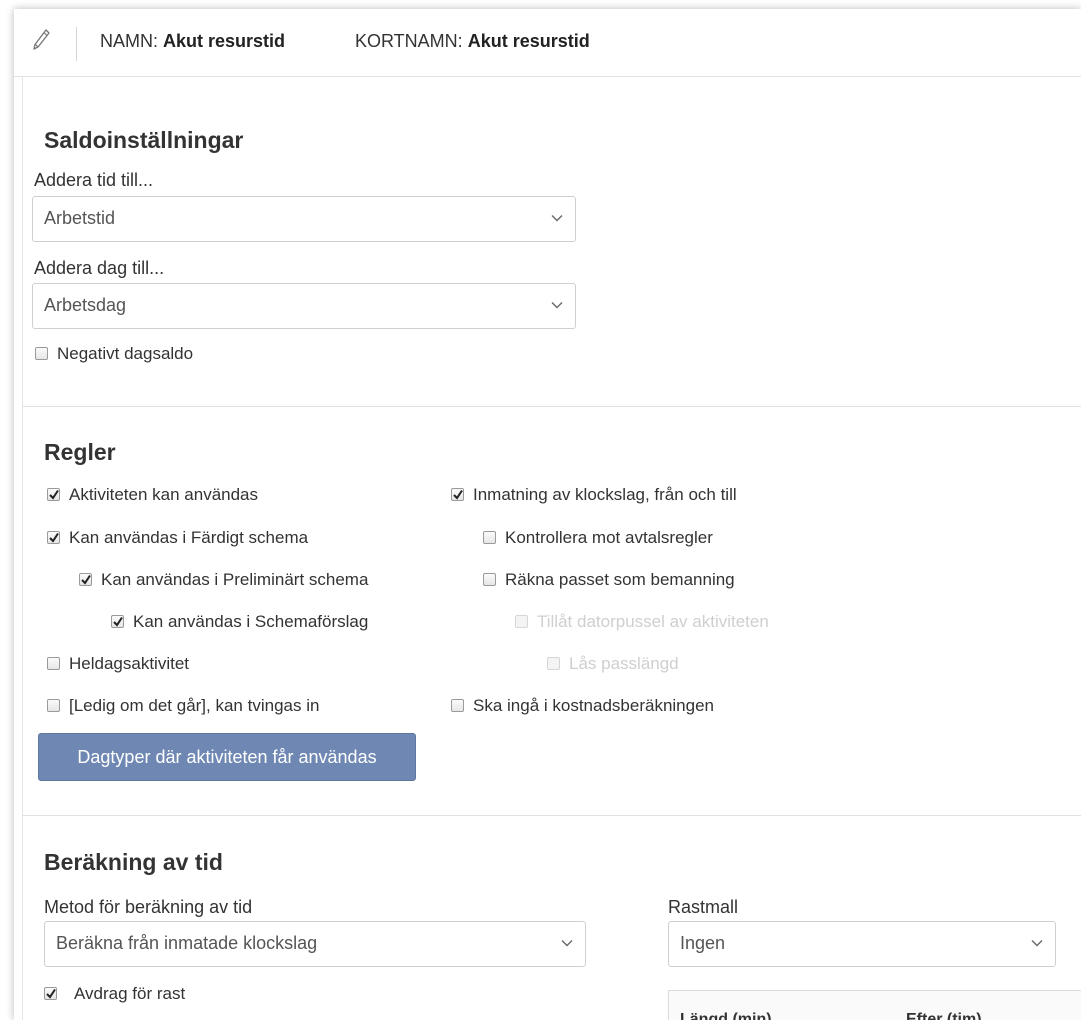 The height and width of the screenshot is (1020, 1081). I want to click on activity-name: NAMN: Akut resurstid, so click(192, 41).